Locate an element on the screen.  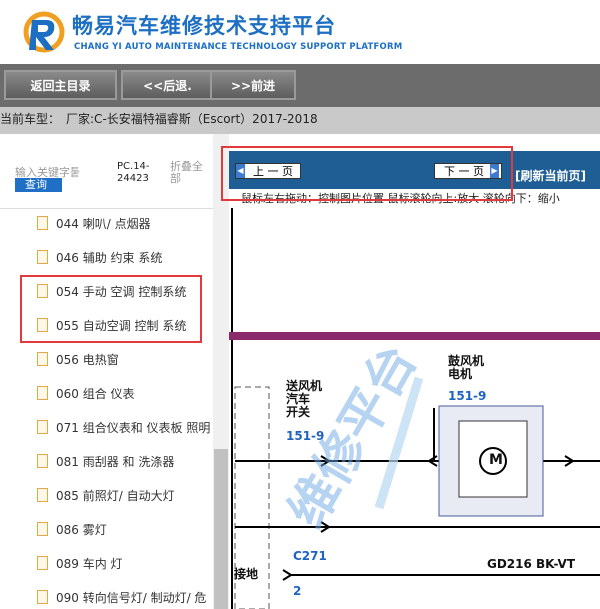
nav-bar: 返回主目录 <<后退. >>前进 is located at coordinates (300, 85).